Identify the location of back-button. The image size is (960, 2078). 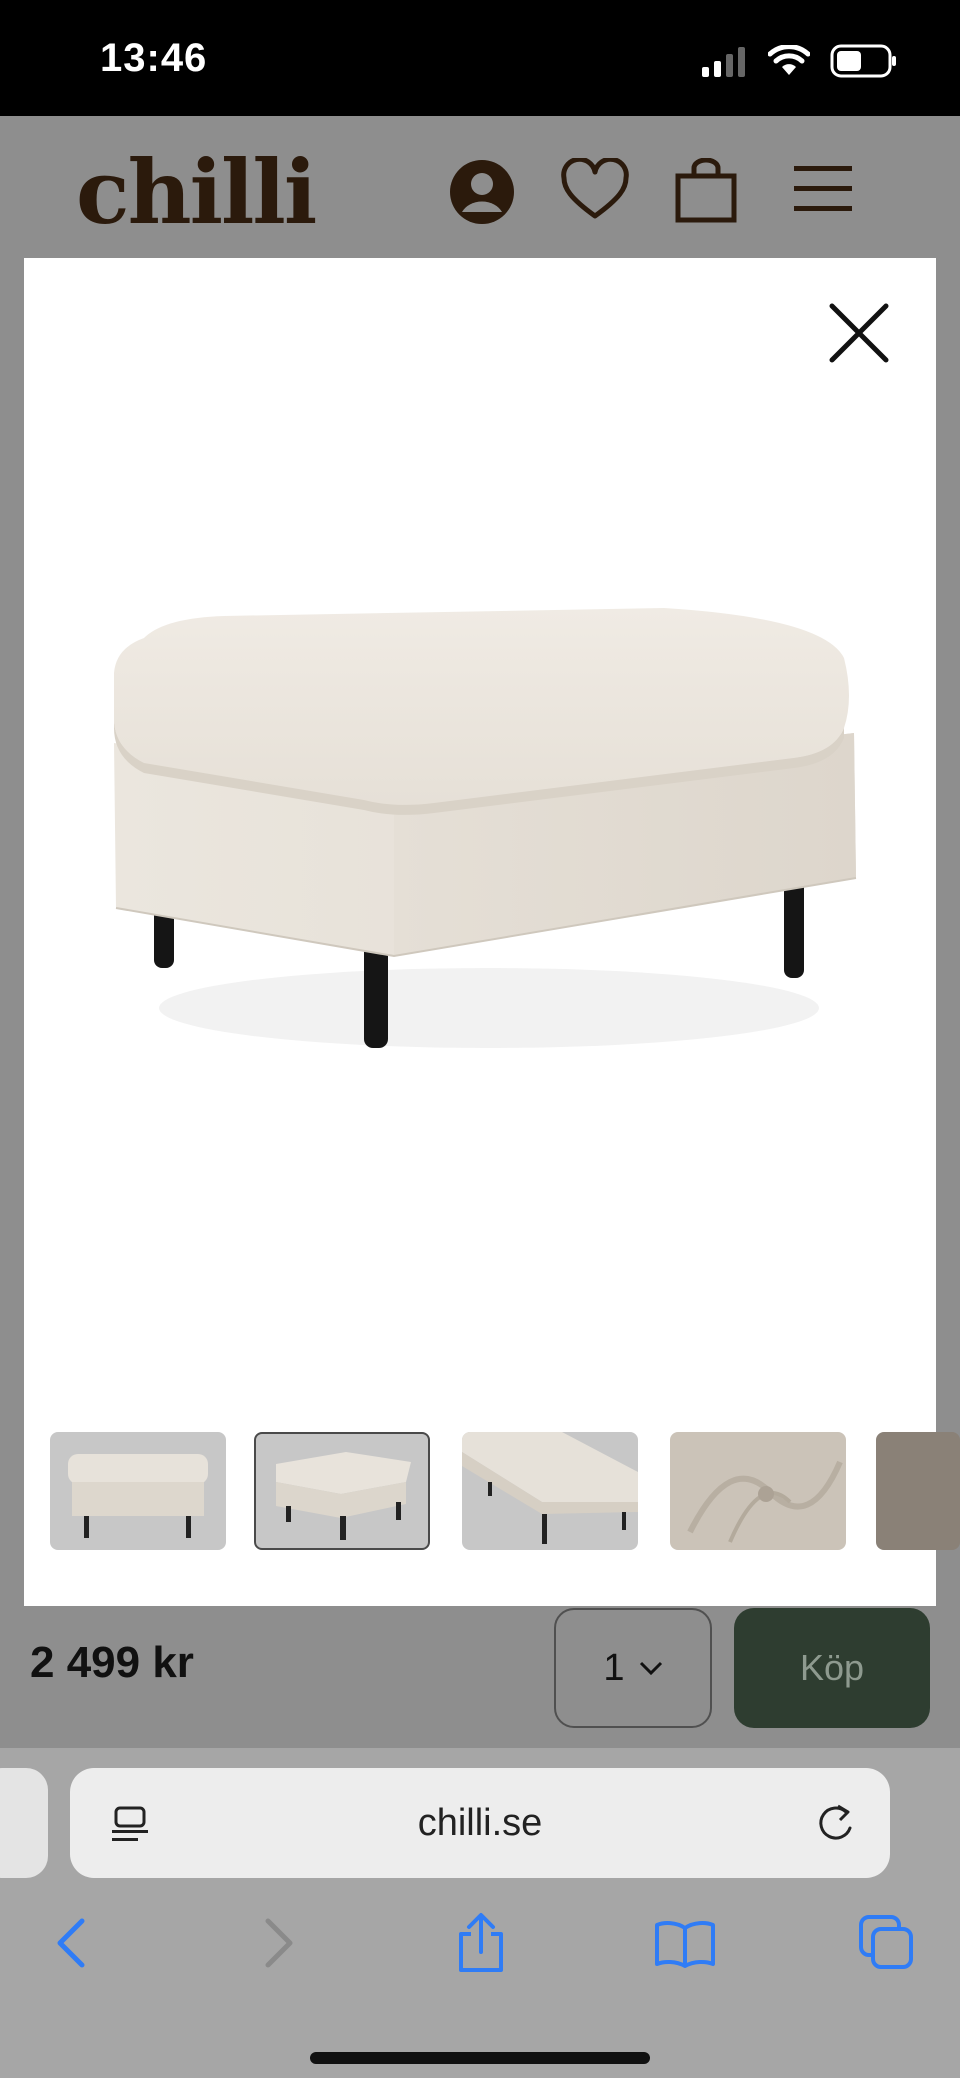
(71, 1943).